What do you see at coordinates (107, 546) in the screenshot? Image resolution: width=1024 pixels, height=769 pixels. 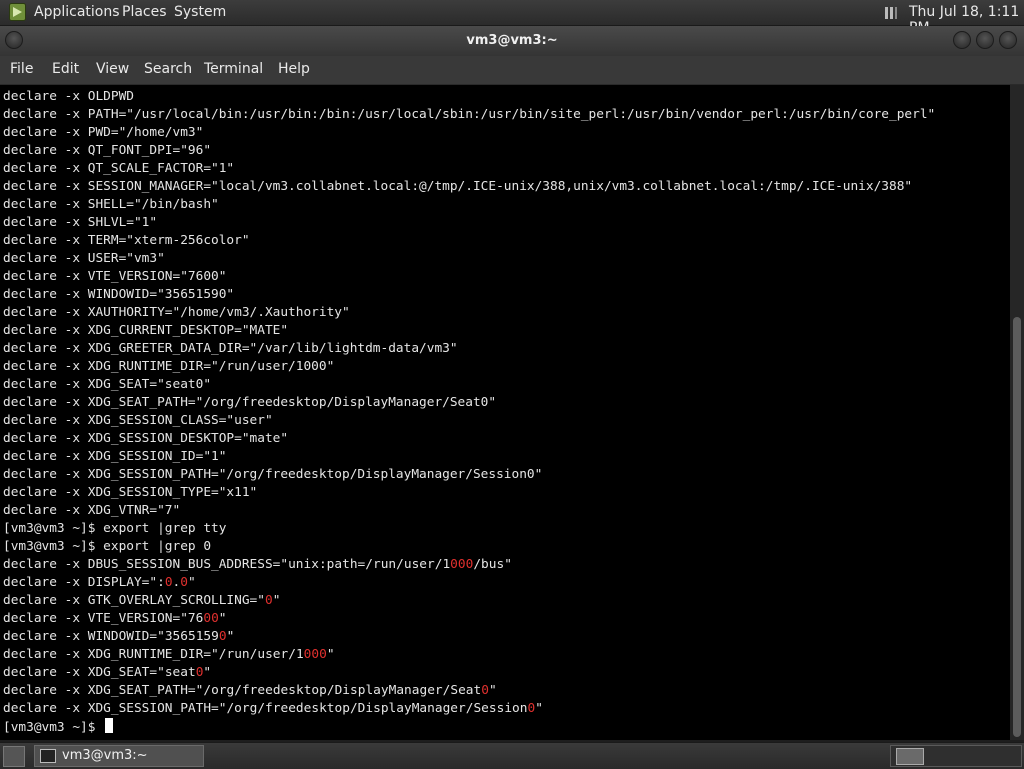 I see `terminal-line: [vm3@vm3 ~]$ export |grep 0` at bounding box center [107, 546].